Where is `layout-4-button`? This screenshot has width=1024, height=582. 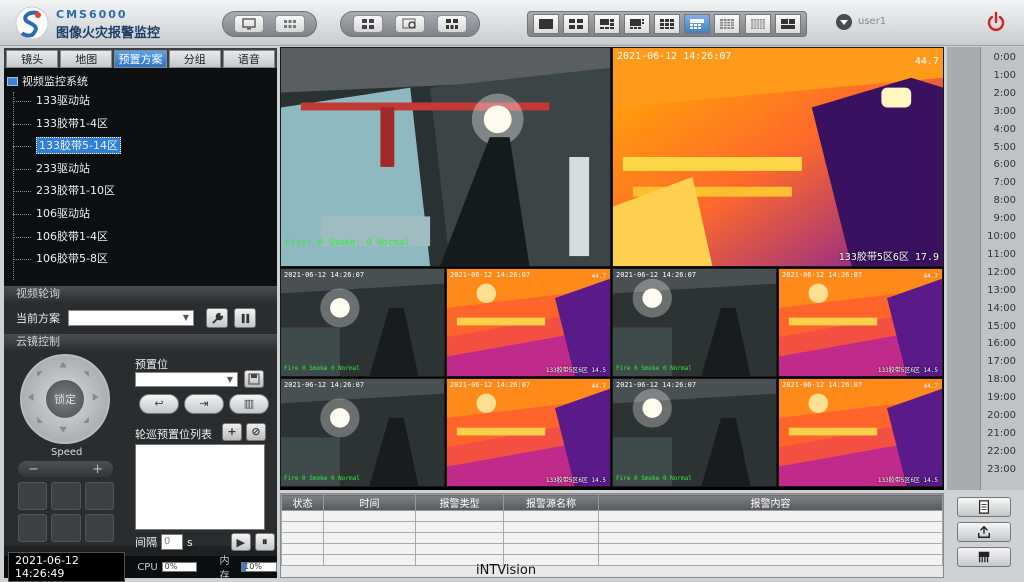 layout-4-button is located at coordinates (576, 24).